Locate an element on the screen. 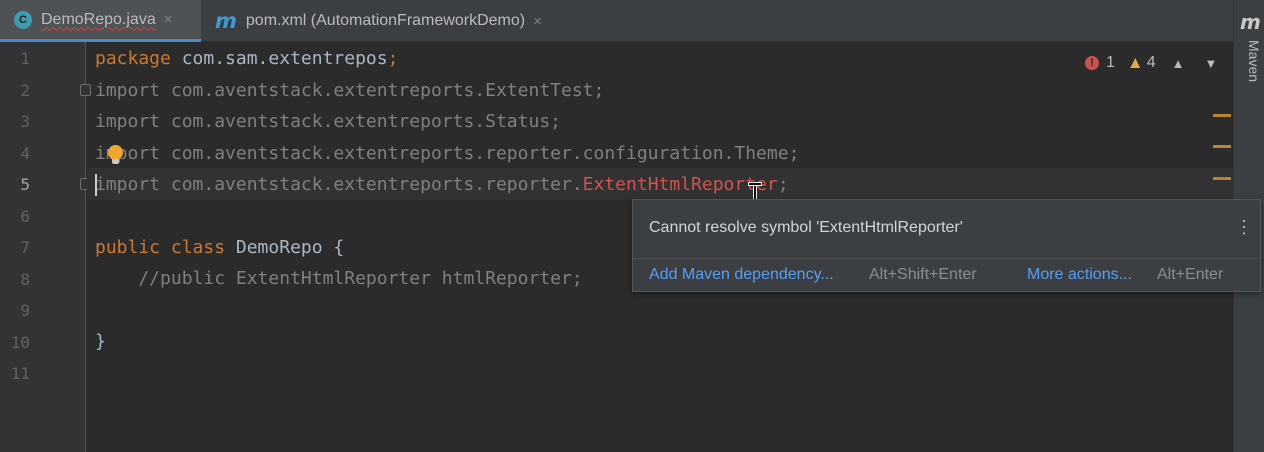 This screenshot has width=1264, height=452. line-number: 1 is located at coordinates (25, 58).